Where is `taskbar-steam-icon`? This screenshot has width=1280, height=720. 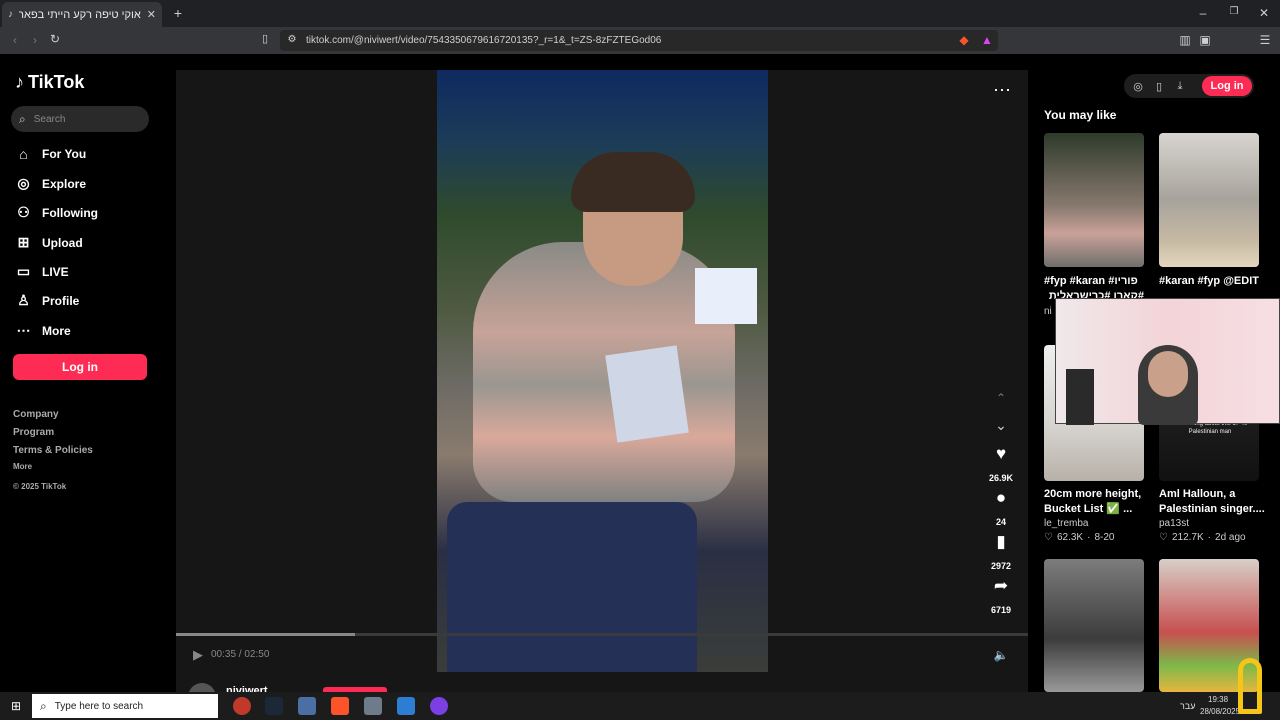 taskbar-steam-icon is located at coordinates (274, 706).